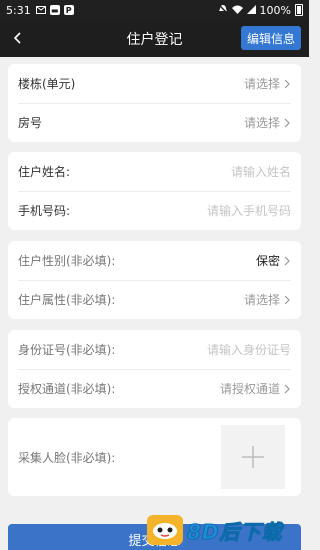  What do you see at coordinates (44, 172) in the screenshot?
I see `name-label: 住户姓名:` at bounding box center [44, 172].